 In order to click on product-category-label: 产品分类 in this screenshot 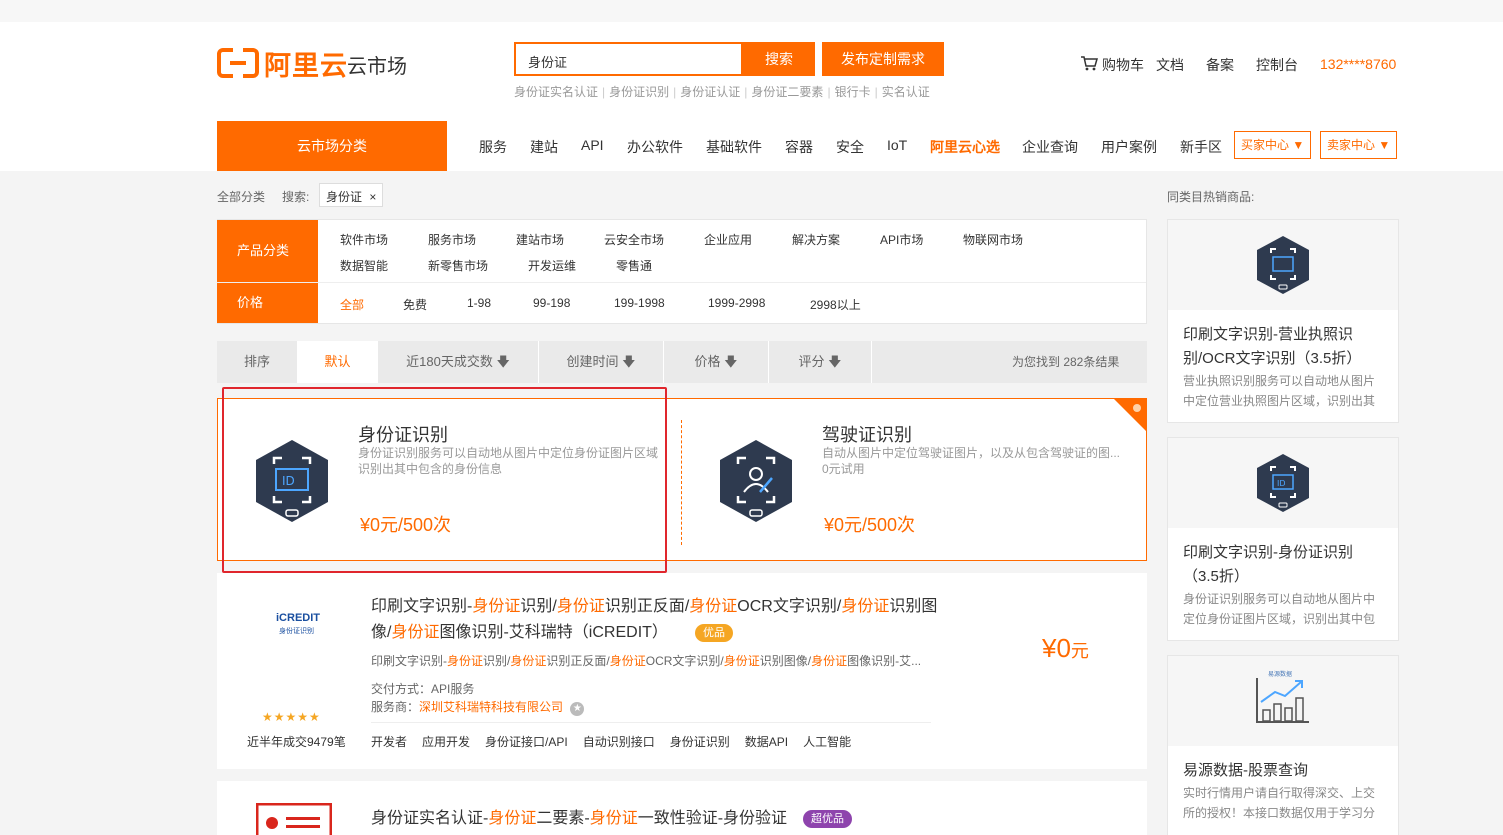, I will do `click(267, 251)`.